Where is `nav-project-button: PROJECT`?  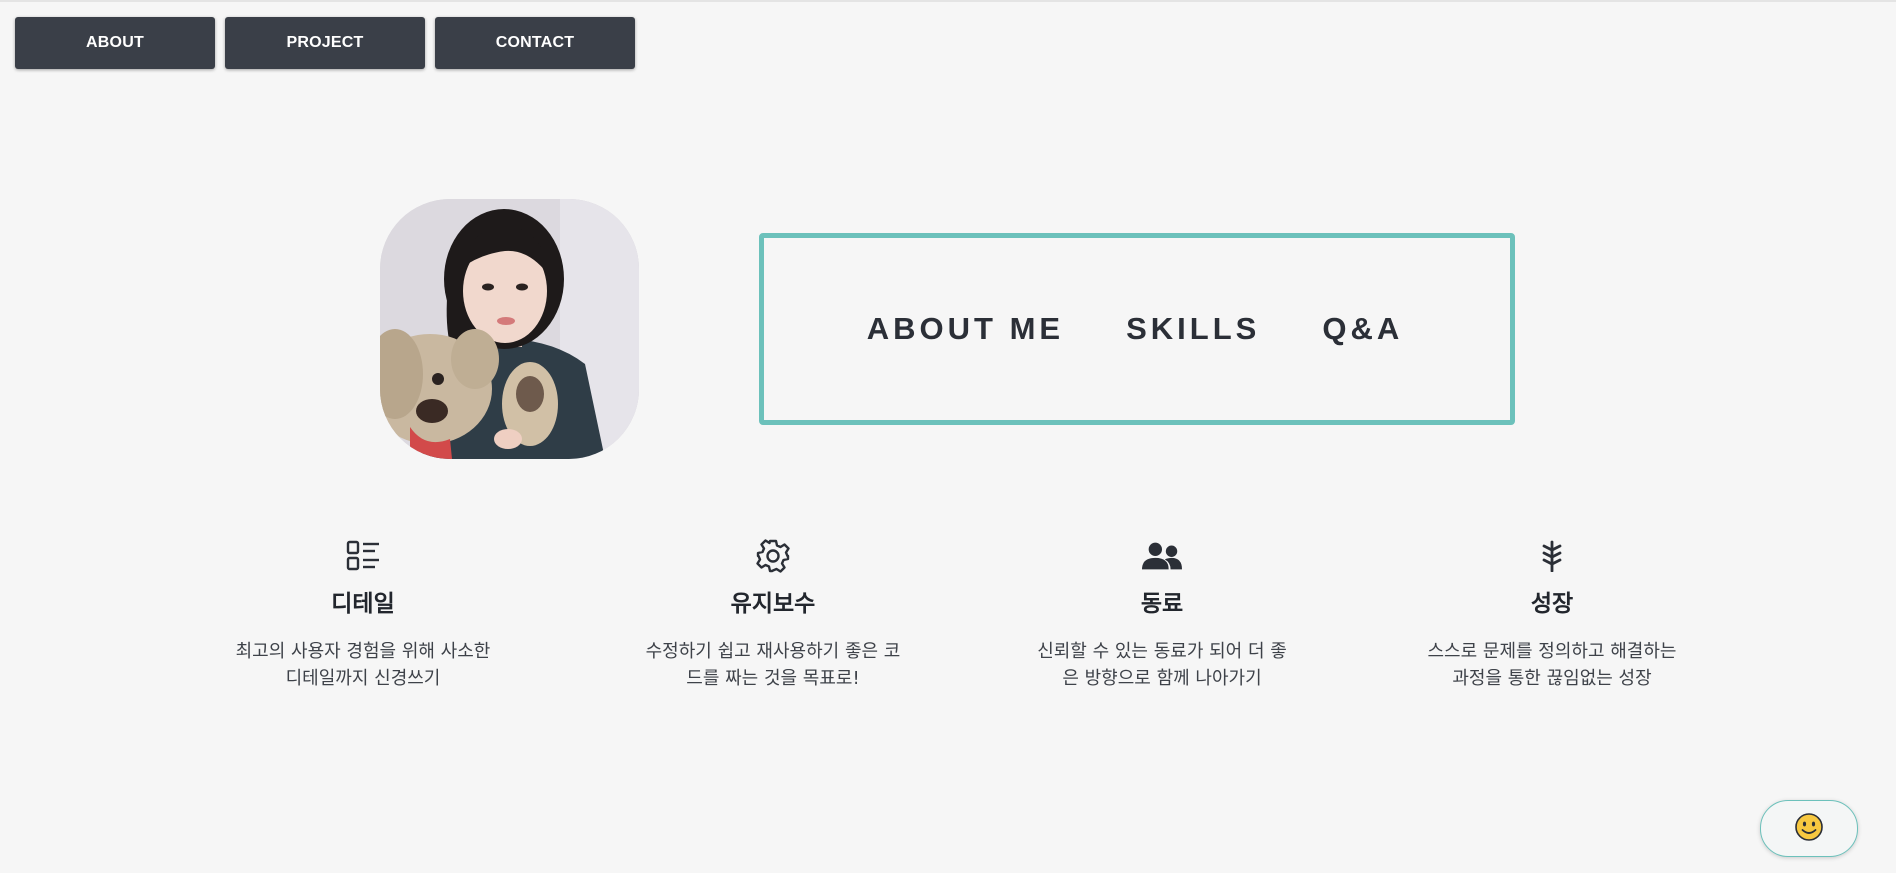 nav-project-button: PROJECT is located at coordinates (325, 43).